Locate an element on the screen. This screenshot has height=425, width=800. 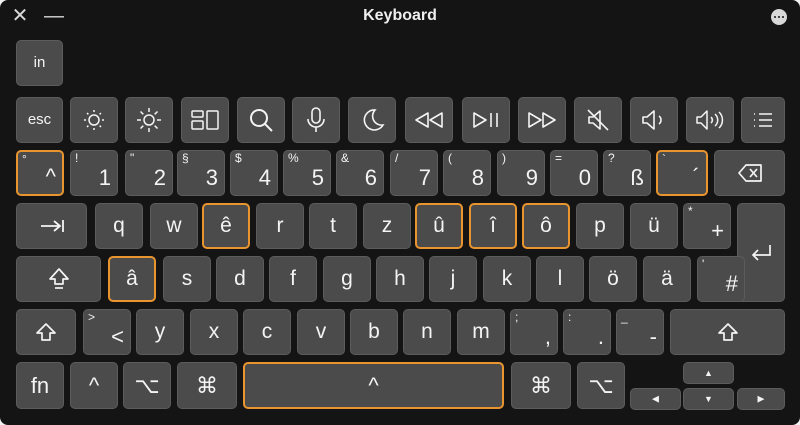
key-label: d is located at coordinates (240, 278).